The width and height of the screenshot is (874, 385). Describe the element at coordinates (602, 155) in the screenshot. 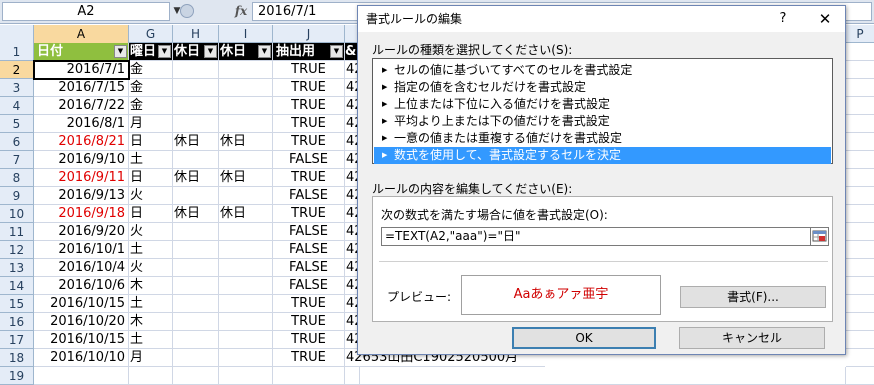

I see `rule-type-item: ▶ 数式を使用して、書式設定するセルを決定` at that location.